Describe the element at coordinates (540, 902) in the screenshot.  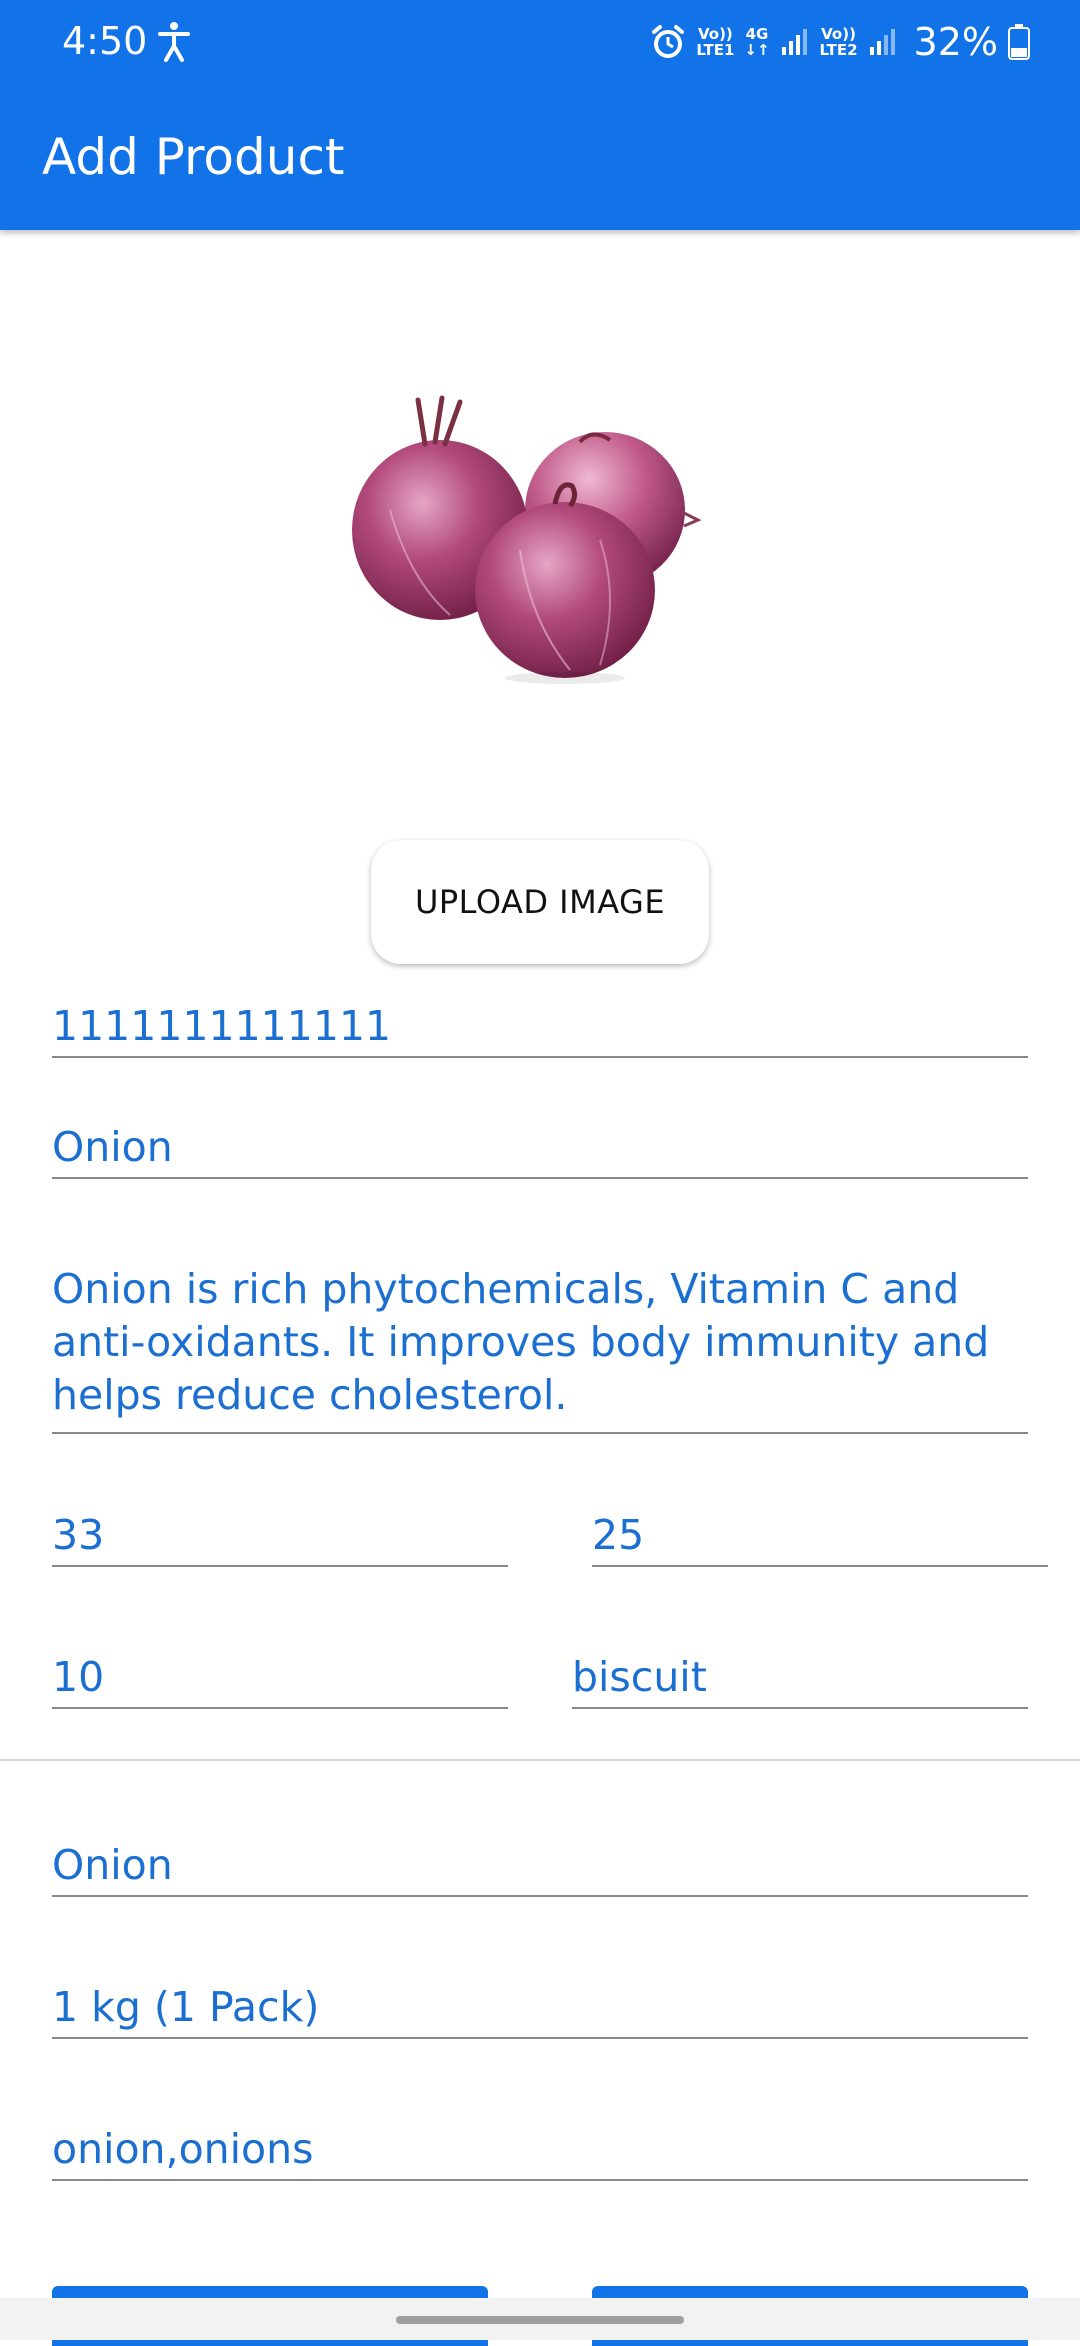
I see `upload-image-button: UPLOAD IMAGE` at that location.